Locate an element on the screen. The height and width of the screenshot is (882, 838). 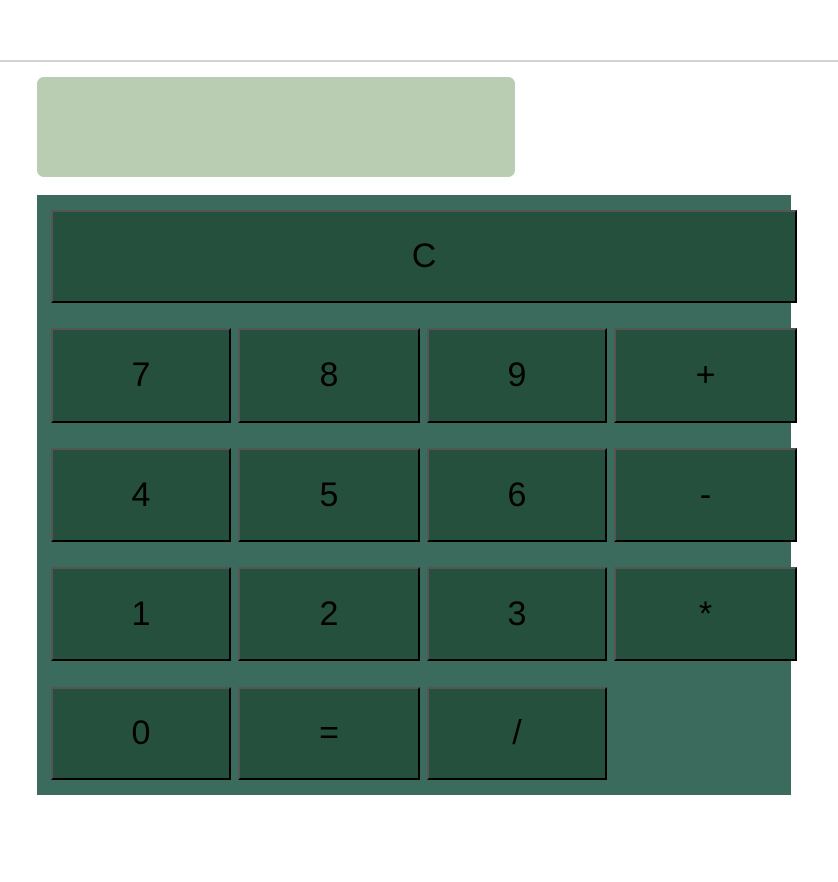
multiply-button: * is located at coordinates (705, 614).